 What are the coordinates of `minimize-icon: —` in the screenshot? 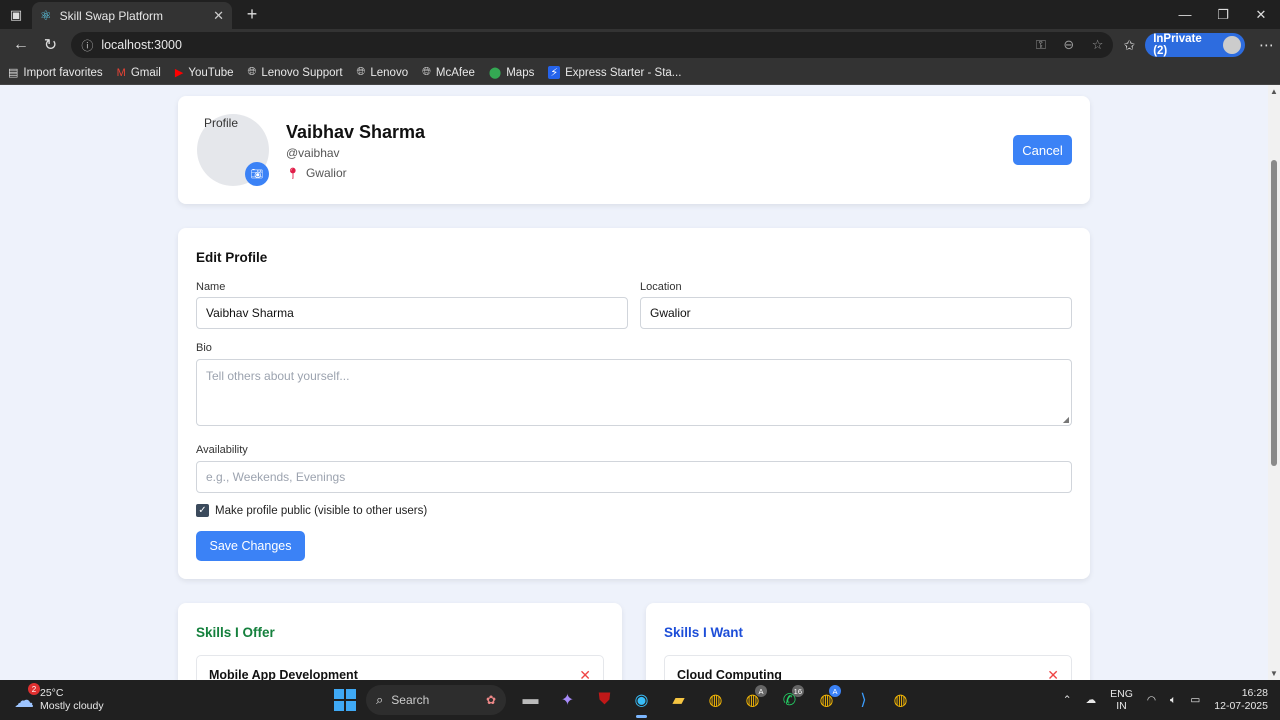 It's located at (1185, 15).